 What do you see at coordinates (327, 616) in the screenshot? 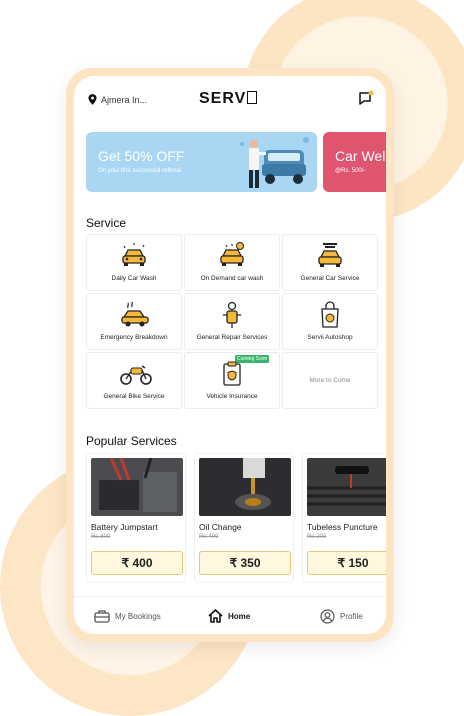
I see `profile-icon` at bounding box center [327, 616].